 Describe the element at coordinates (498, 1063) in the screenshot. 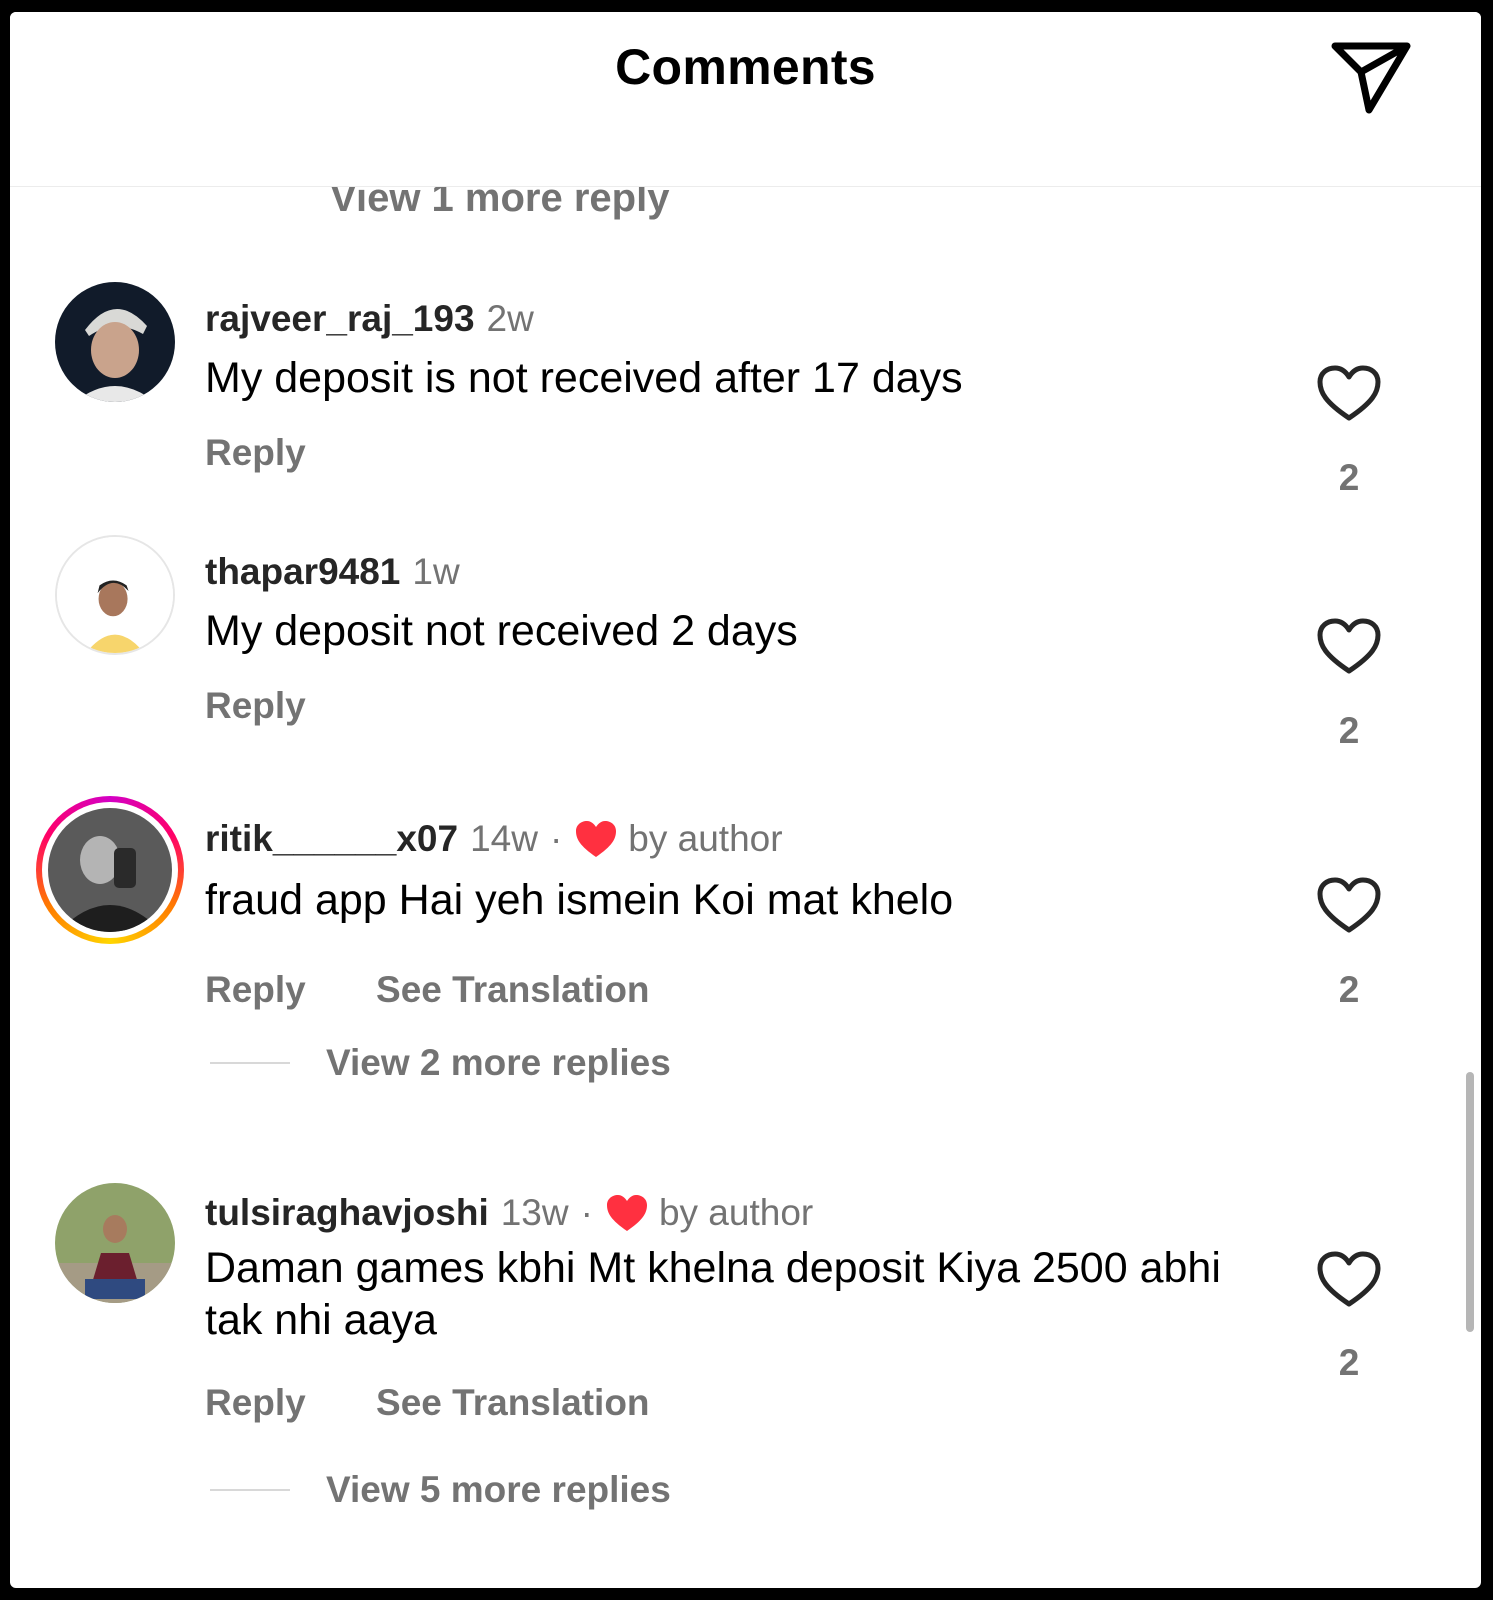

I see `view-more-replies-label: View 2 more replies` at that location.